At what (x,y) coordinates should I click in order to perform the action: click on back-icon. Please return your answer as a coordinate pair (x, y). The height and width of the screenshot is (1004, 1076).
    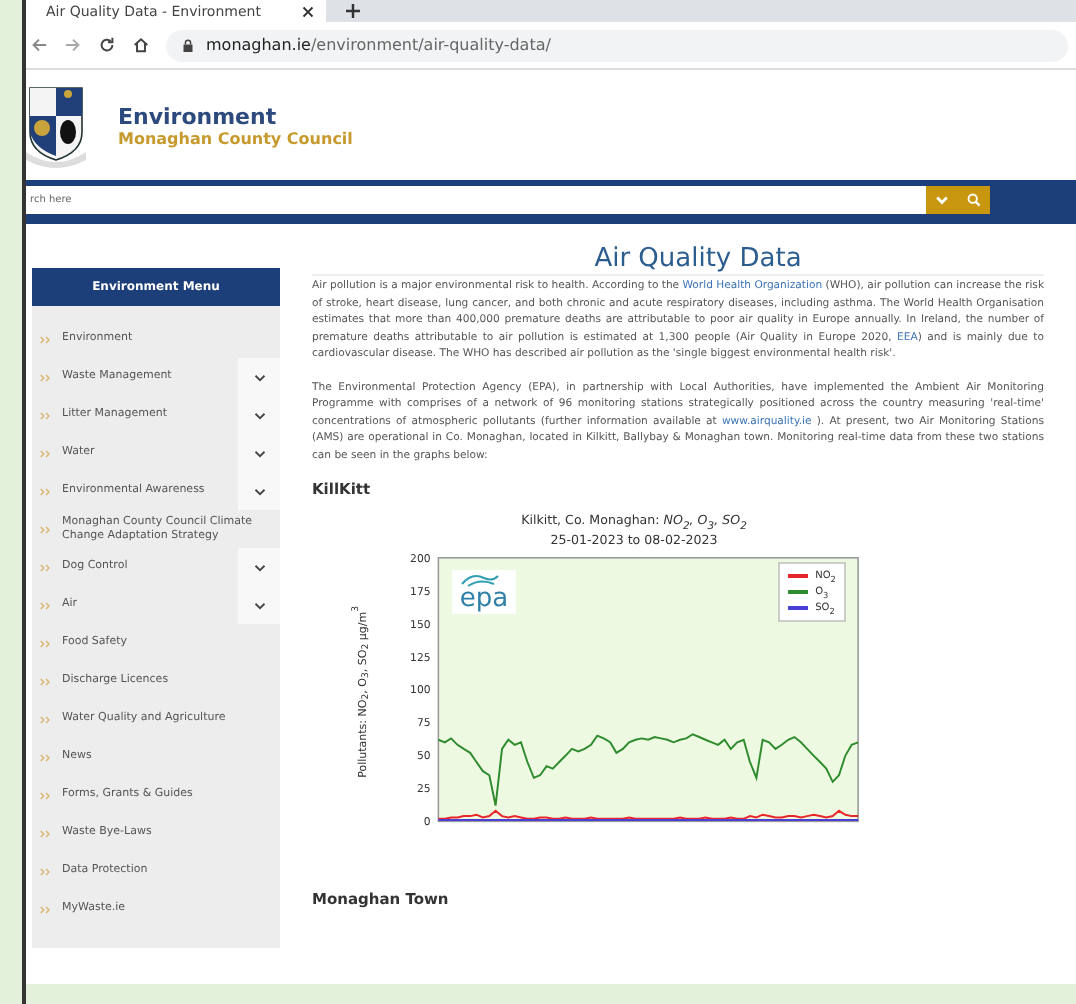
    Looking at the image, I should click on (39, 45).